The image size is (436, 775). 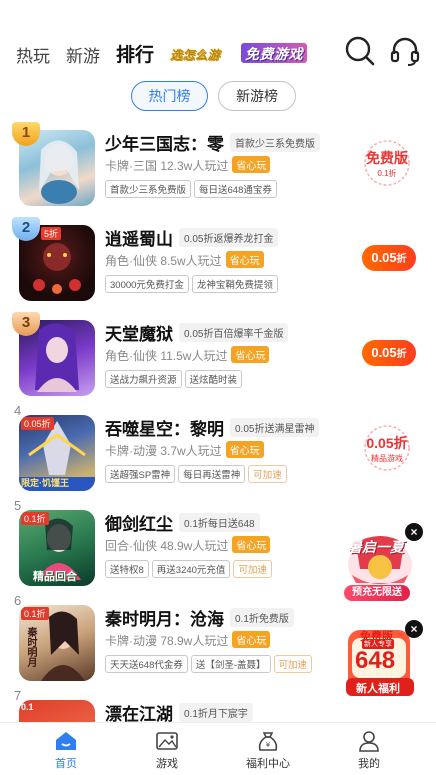 I want to click on bottom-nav-home: 首页, so click(x=66, y=750).